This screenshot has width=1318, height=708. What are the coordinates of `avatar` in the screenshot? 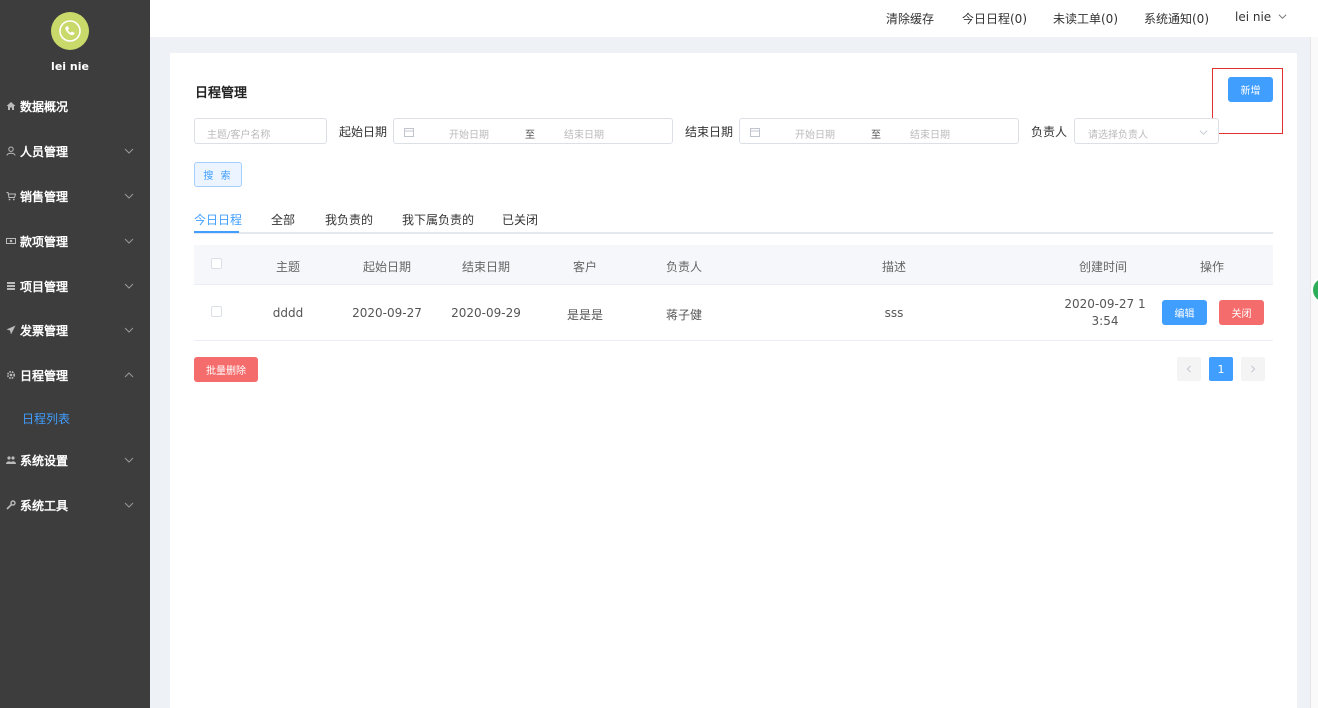 It's located at (70, 31).